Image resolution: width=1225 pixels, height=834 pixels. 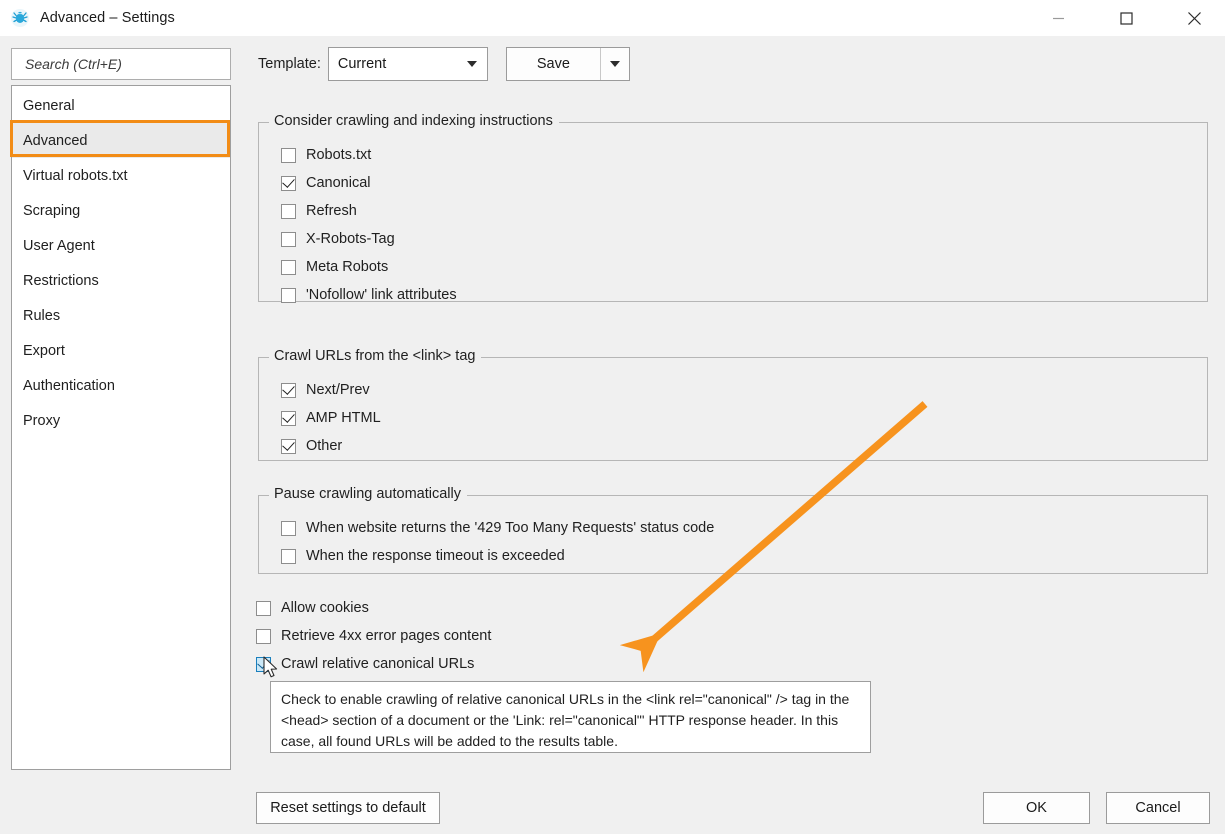 I want to click on checkbox-crawl-relative-canonical-urls, so click(x=263, y=664).